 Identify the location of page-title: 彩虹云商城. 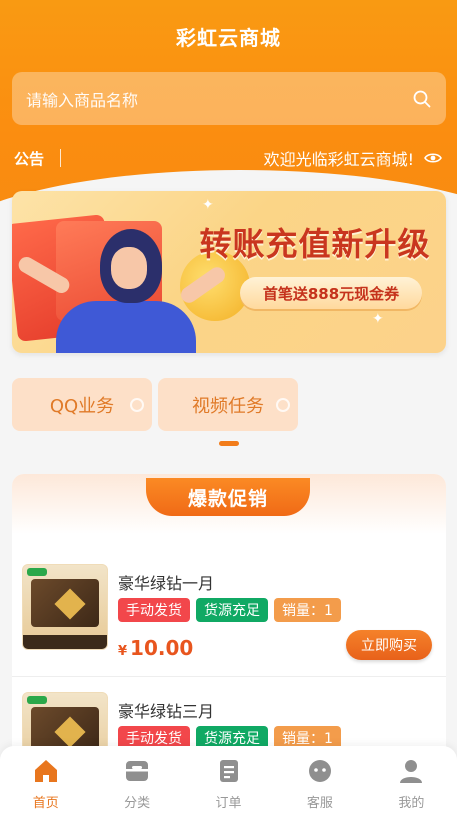
(228, 38).